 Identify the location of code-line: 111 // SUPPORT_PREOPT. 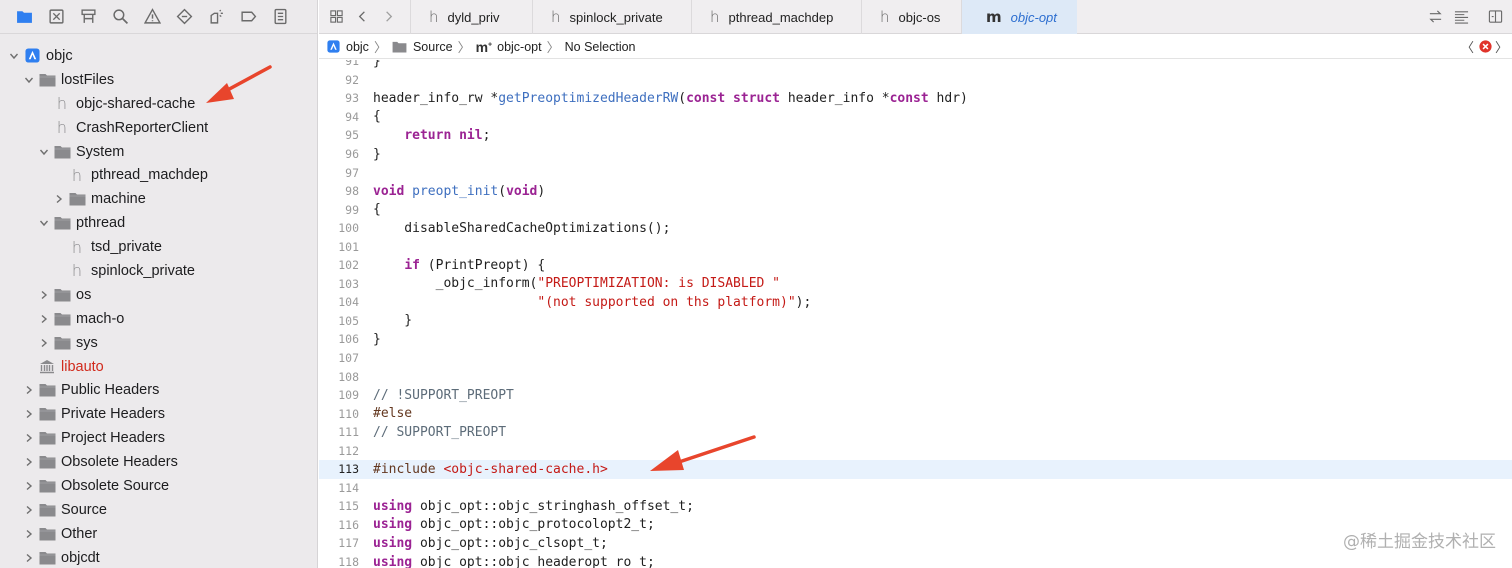
(915, 432).